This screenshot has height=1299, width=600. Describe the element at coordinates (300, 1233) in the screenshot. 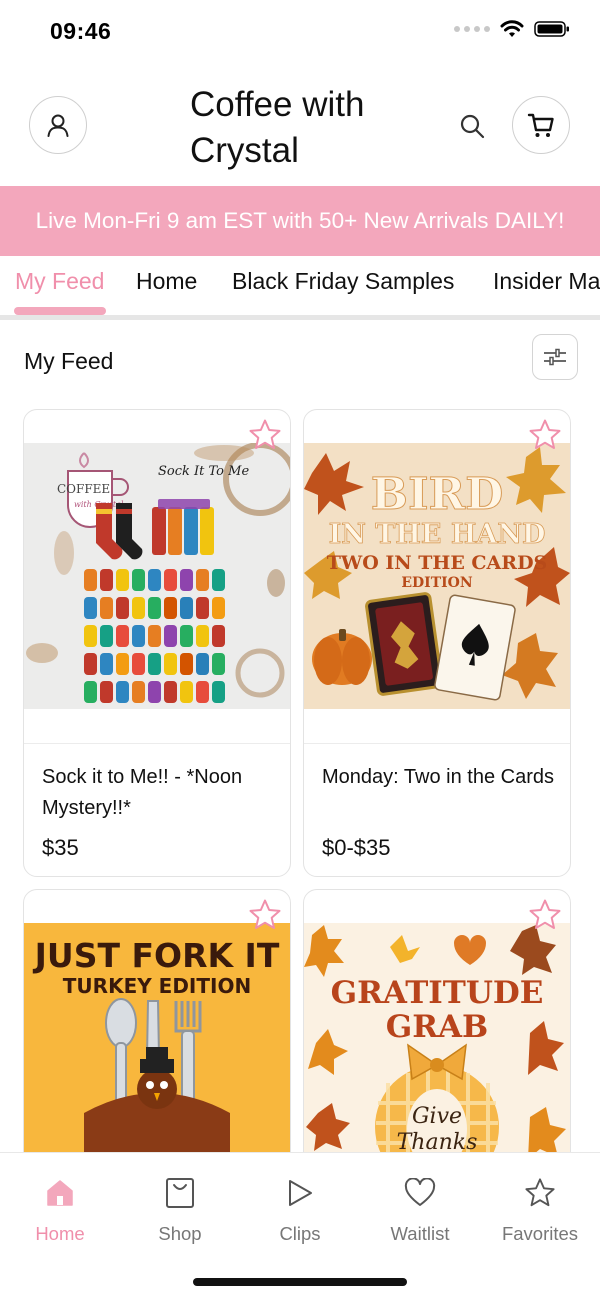

I see `nav-label: Clips` at that location.